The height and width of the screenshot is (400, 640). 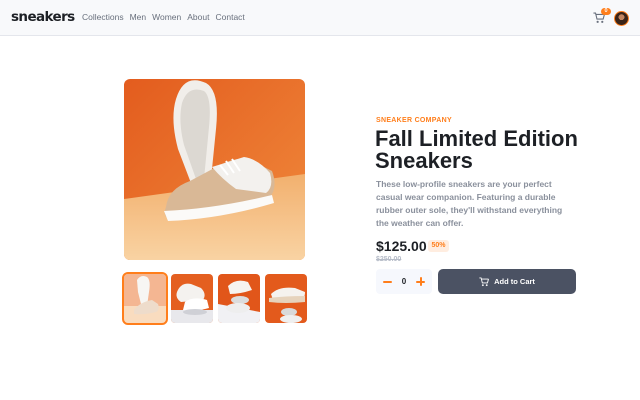 I want to click on cart-button: 0, so click(x=602, y=17).